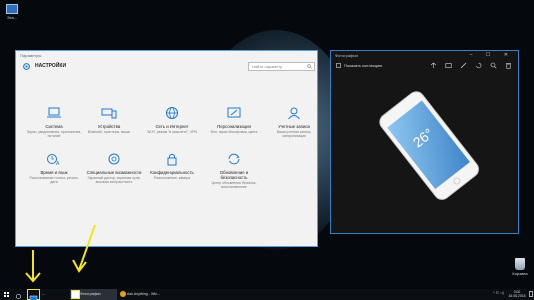  I want to click on annotation-arrow-photos-app, so click(84, 248).